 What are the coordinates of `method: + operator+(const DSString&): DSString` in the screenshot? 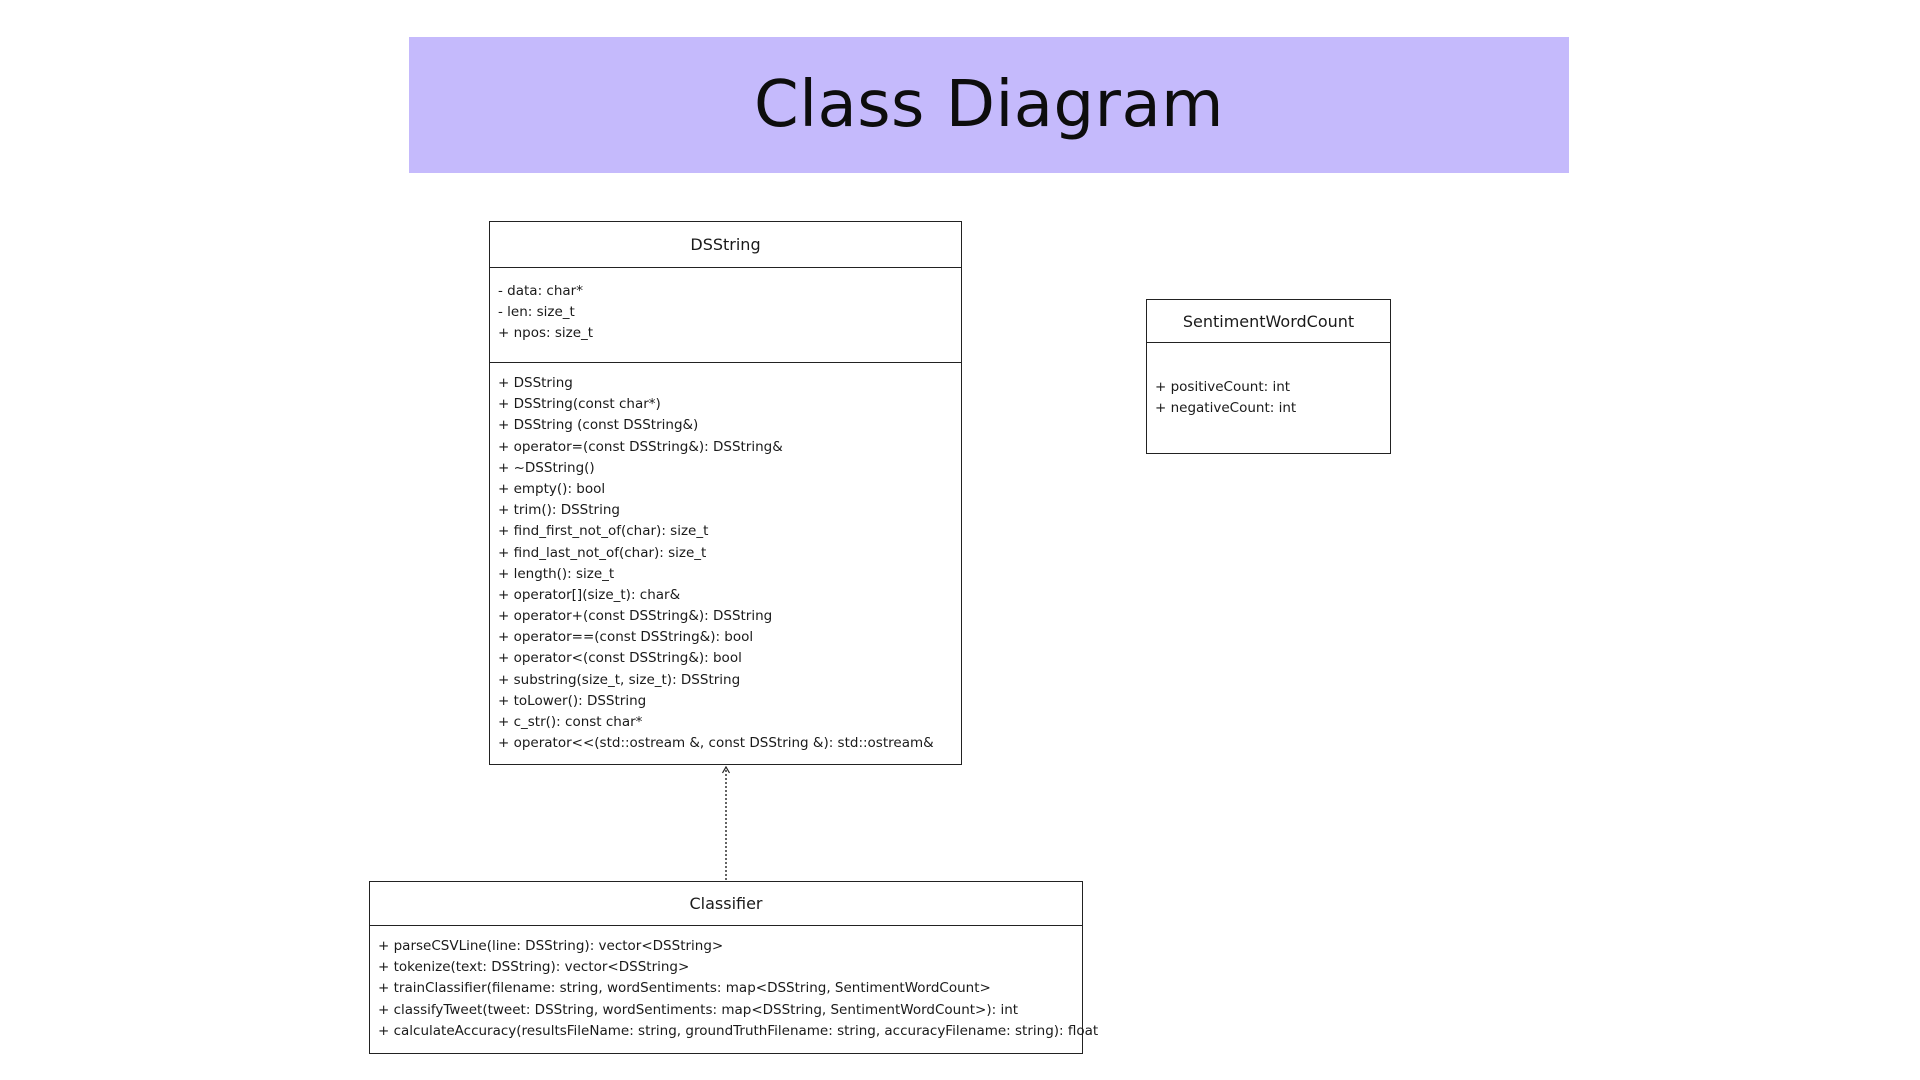 It's located at (635, 616).